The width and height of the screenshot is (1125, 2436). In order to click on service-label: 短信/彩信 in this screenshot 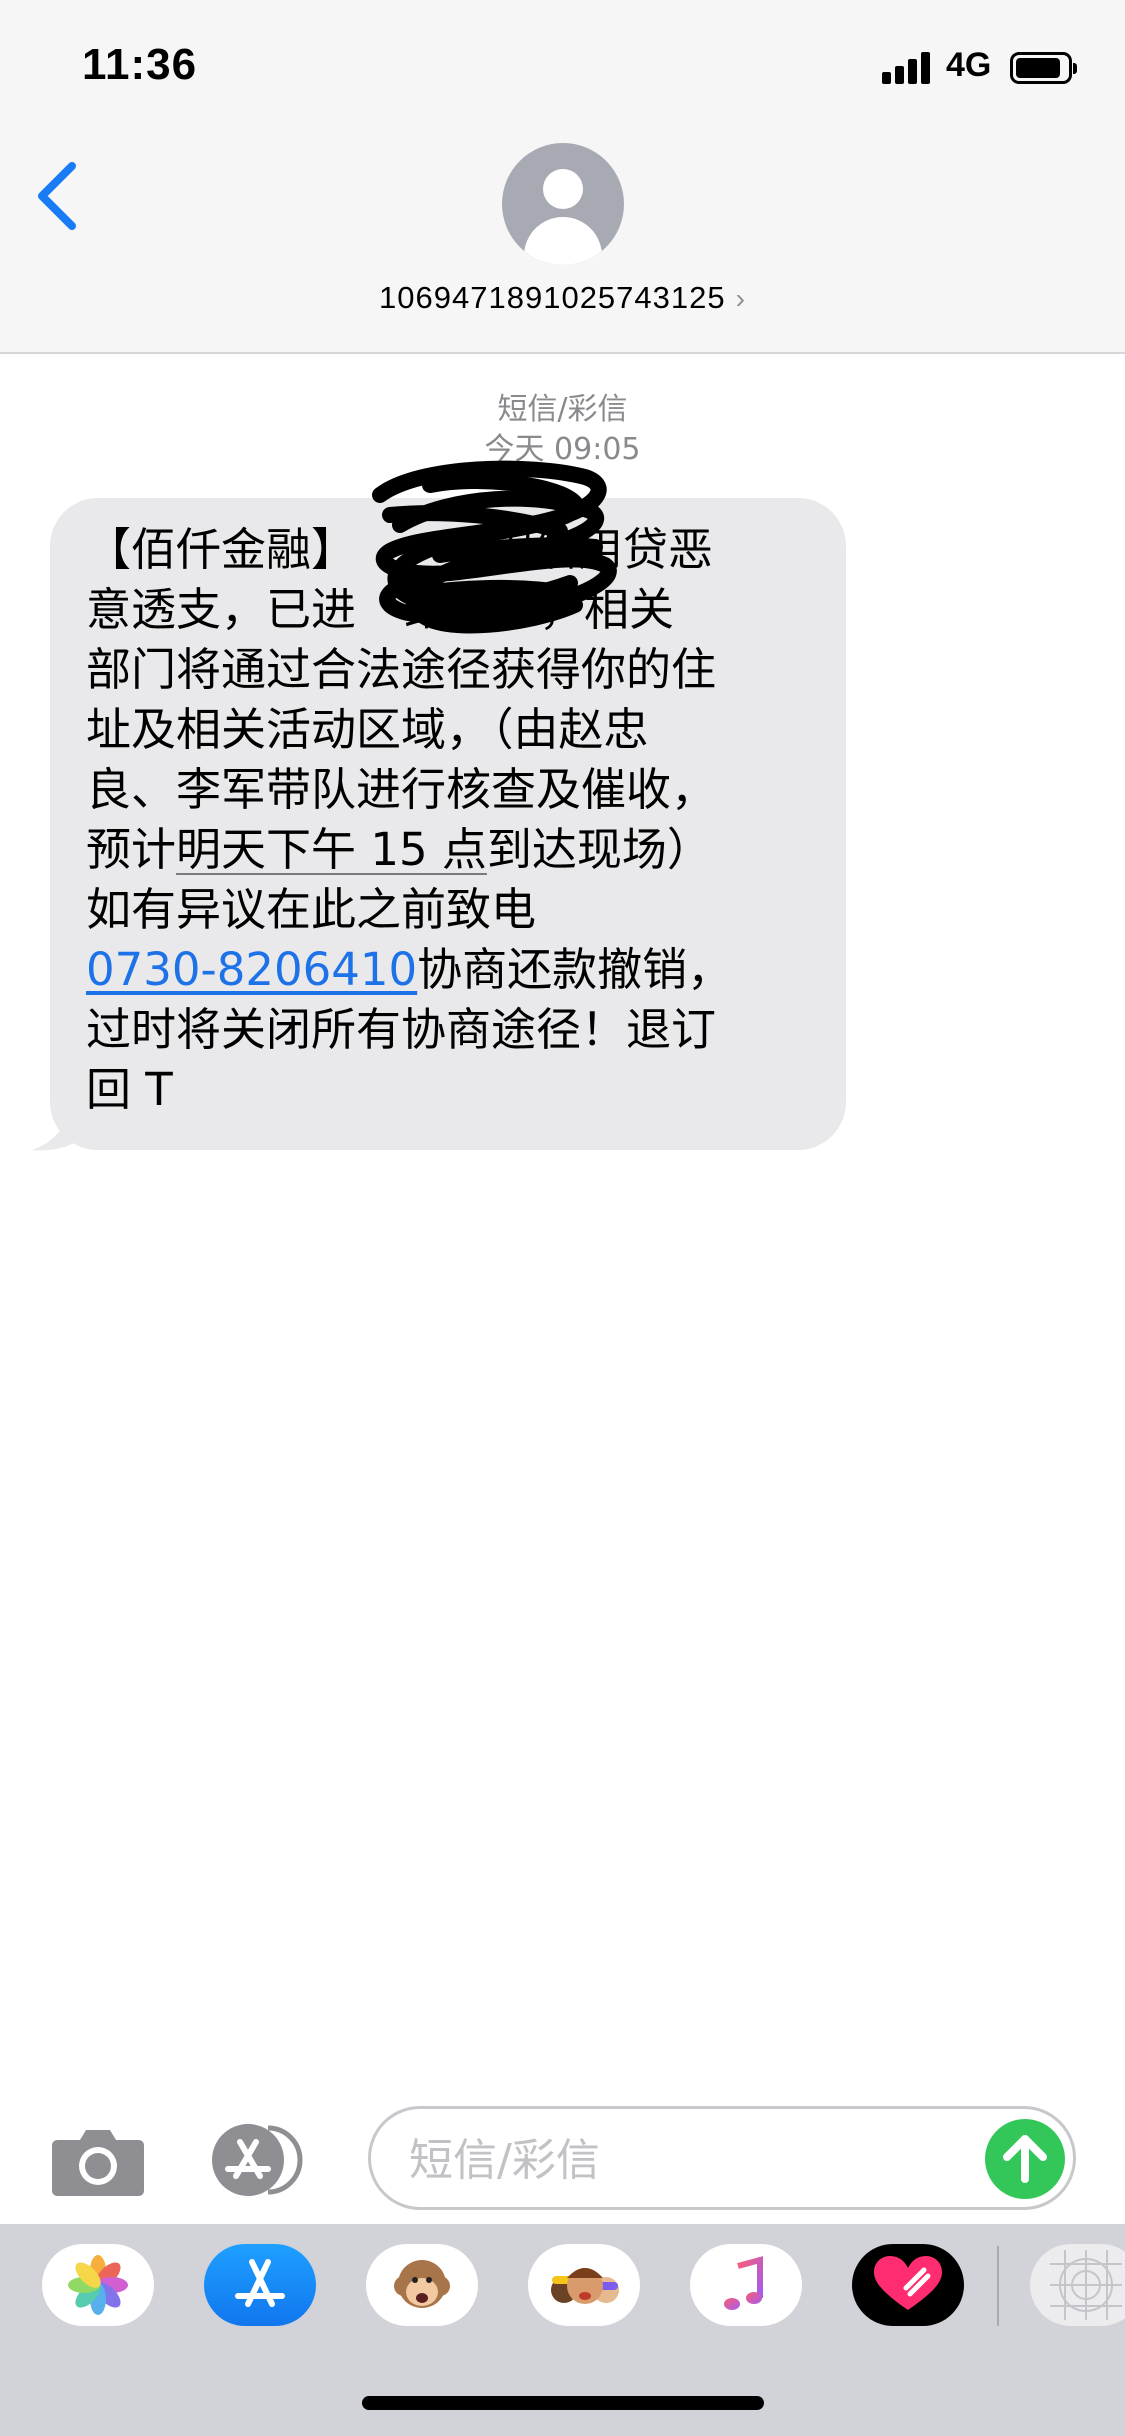, I will do `click(562, 409)`.